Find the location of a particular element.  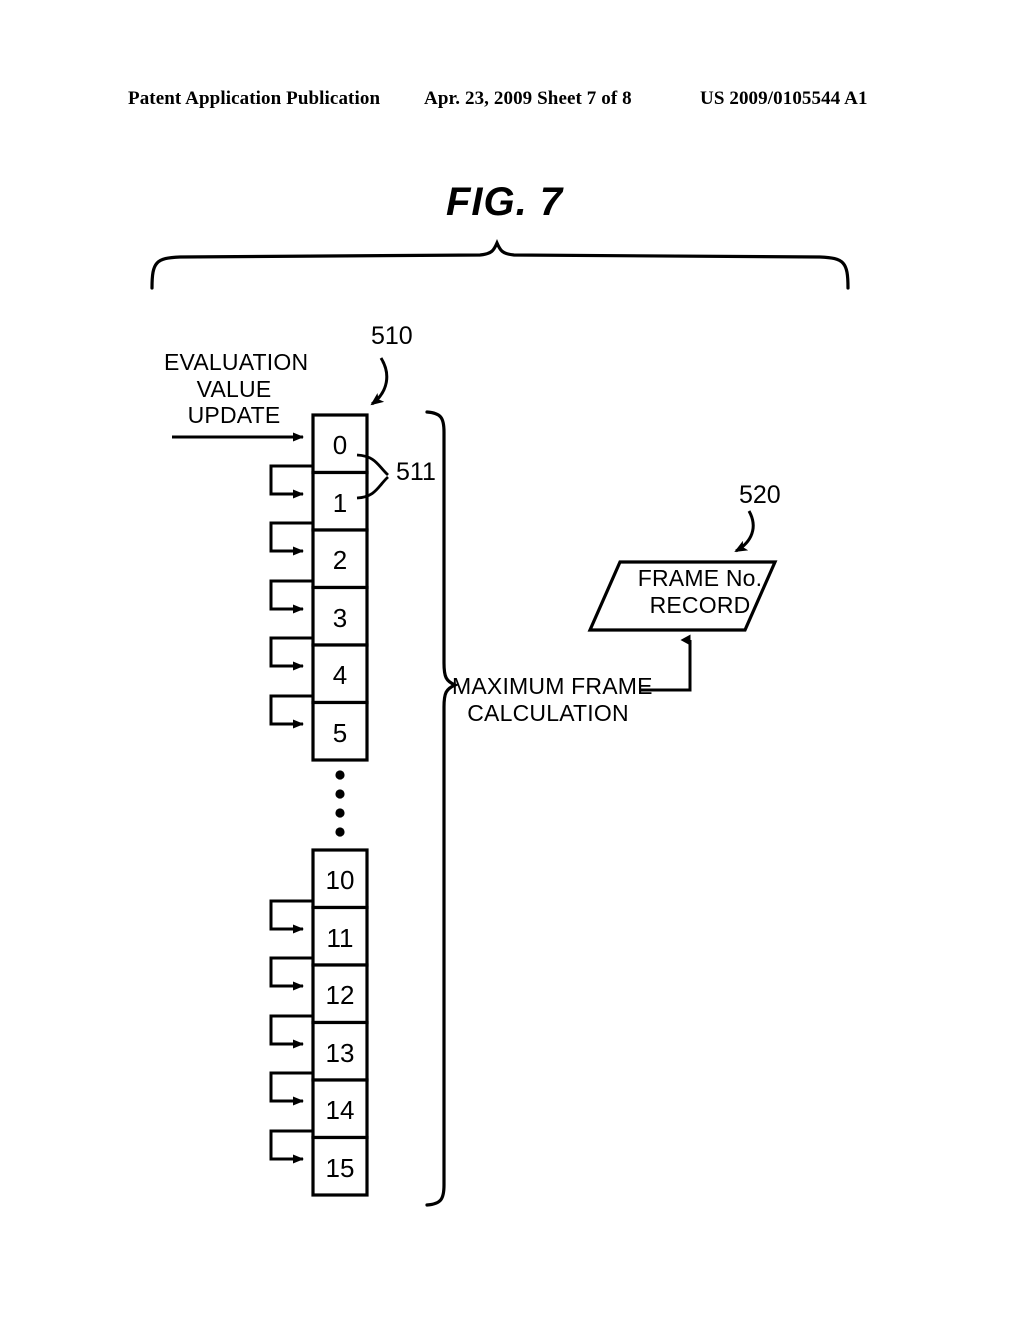

array-cell-0: 0 is located at coordinates (340, 445).